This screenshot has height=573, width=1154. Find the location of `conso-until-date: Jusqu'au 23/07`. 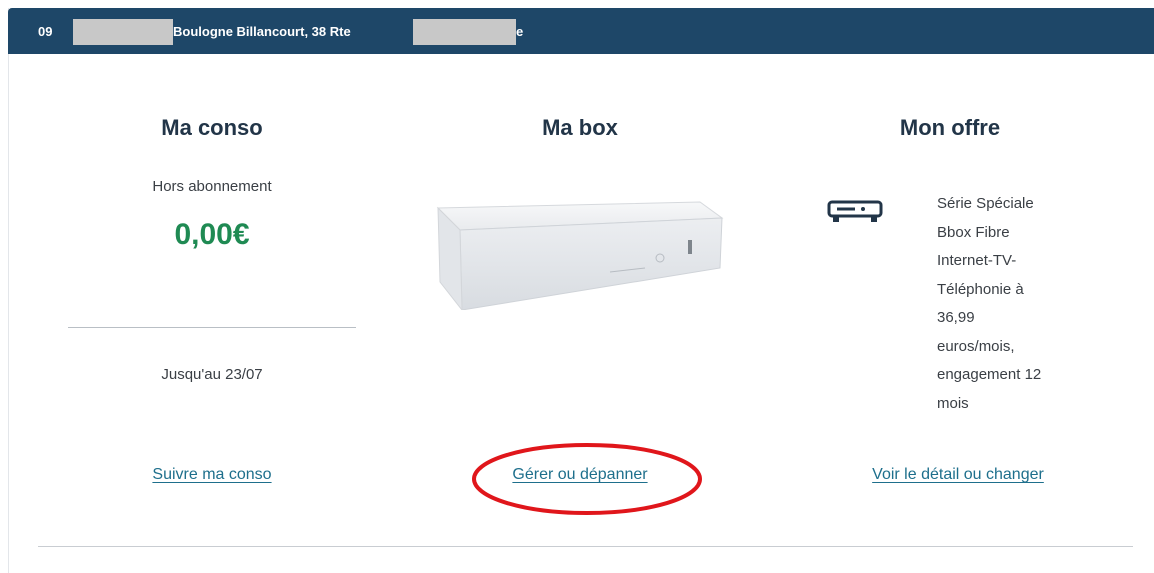

conso-until-date: Jusqu'au 23/07 is located at coordinates (212, 374).